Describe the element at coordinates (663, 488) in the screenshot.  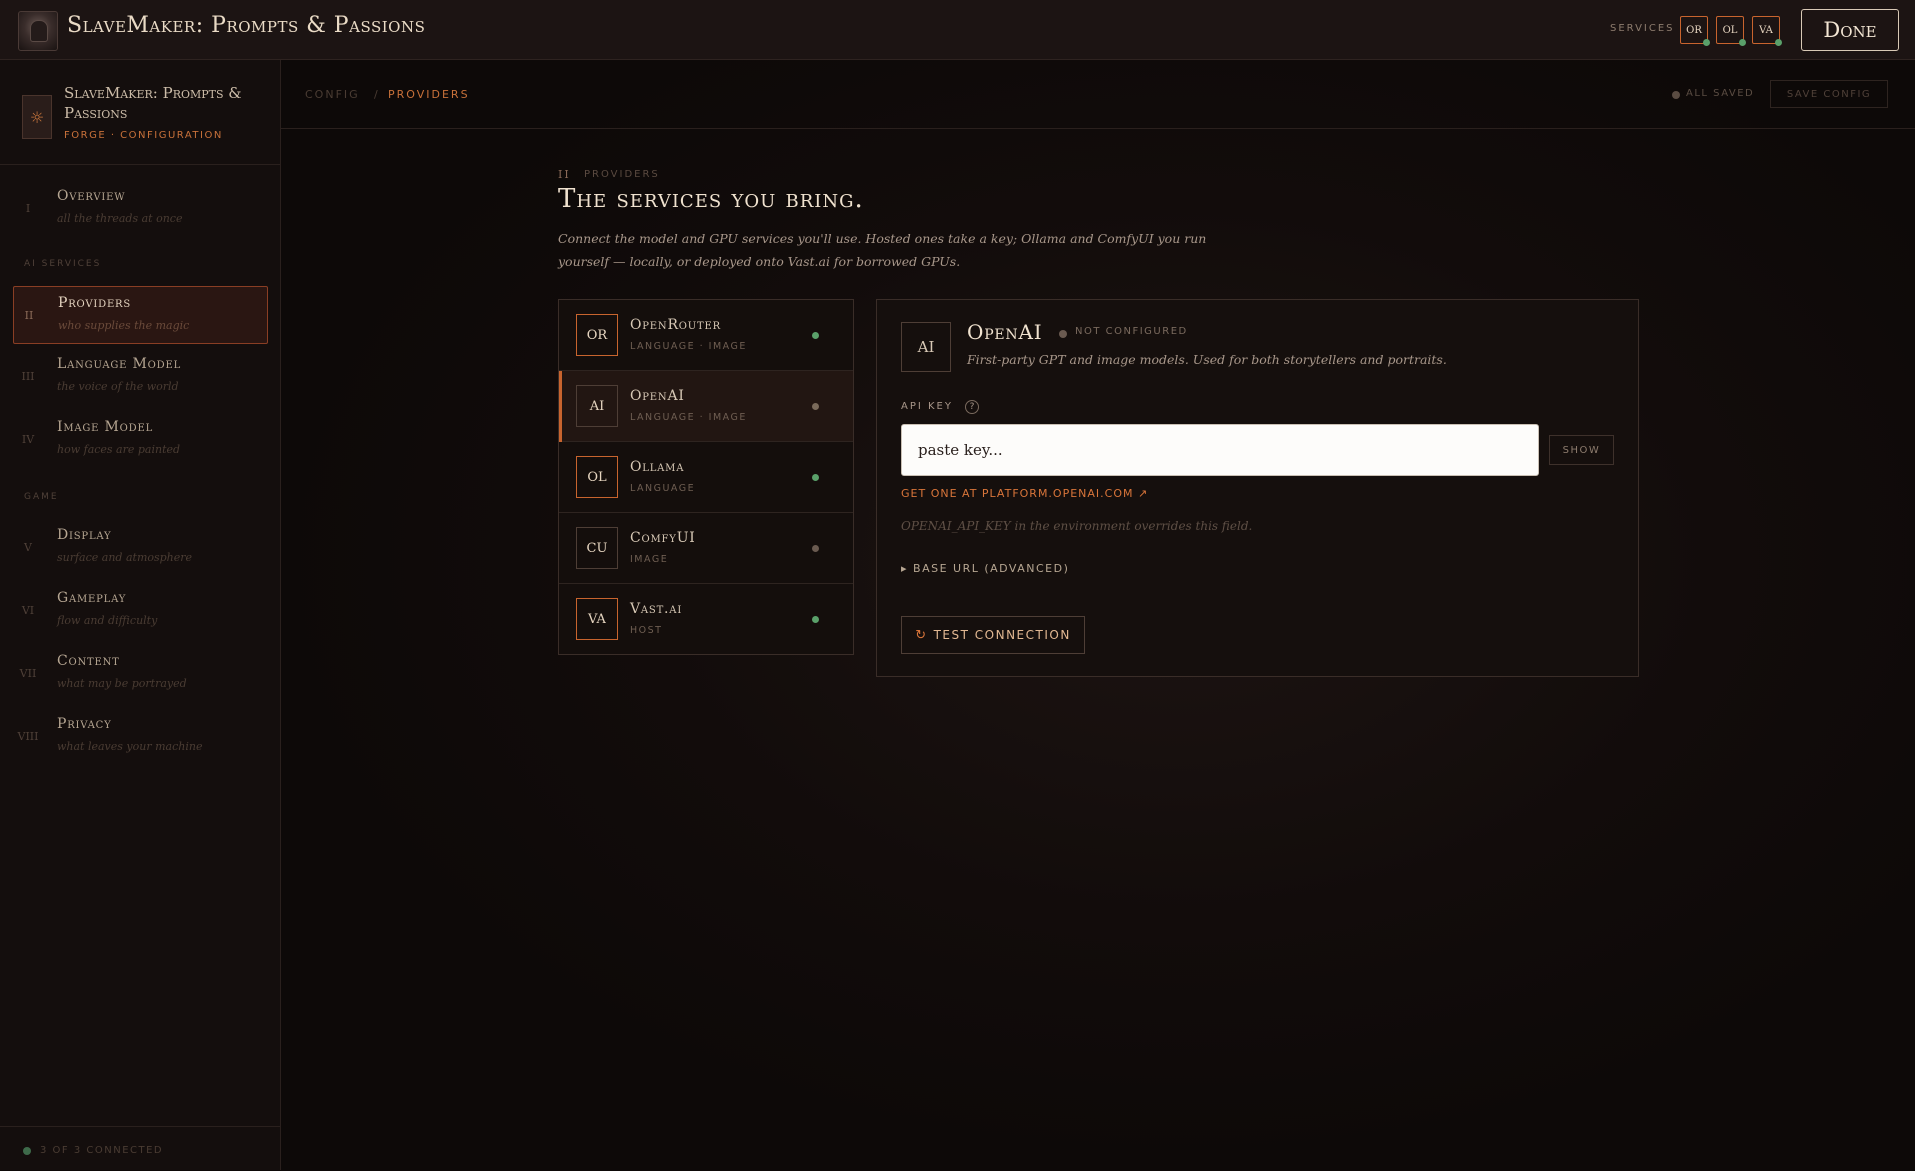
I see `provider-capabilities: LANGUAGE` at that location.